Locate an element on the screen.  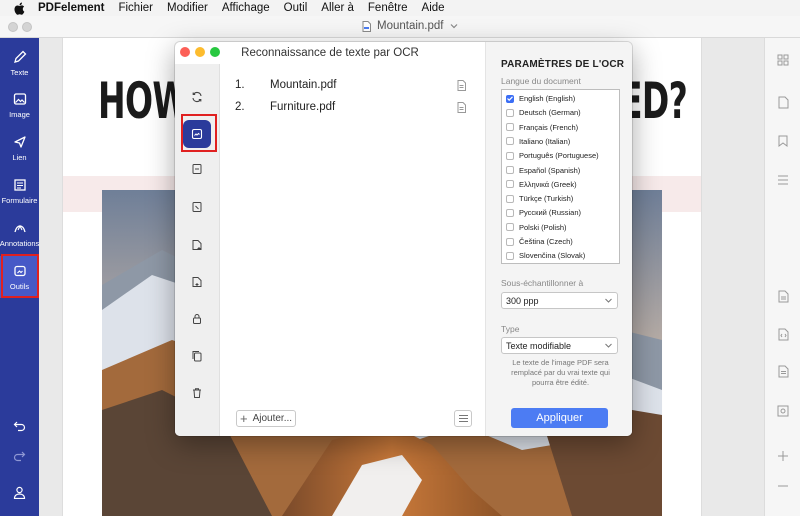
zoom-out-button is located at coordinates (783, 486).